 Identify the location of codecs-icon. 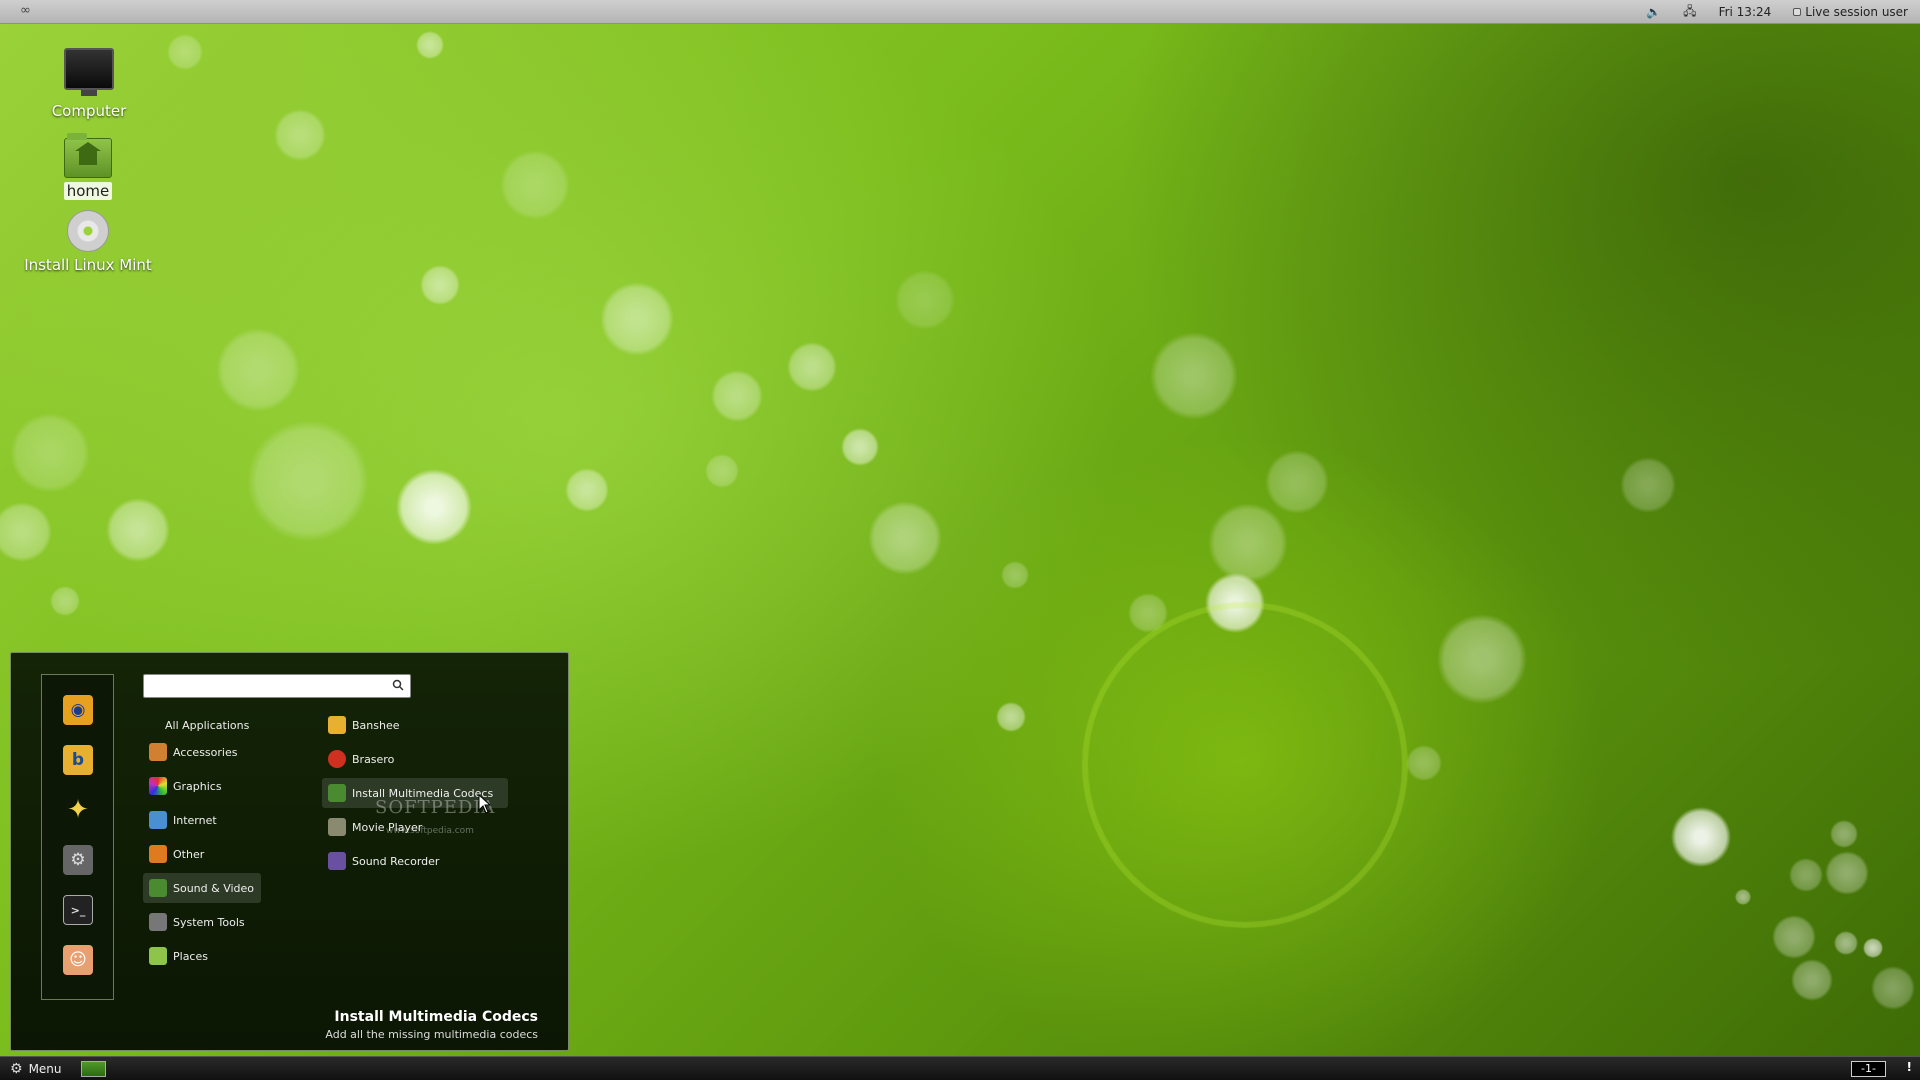
(337, 793).